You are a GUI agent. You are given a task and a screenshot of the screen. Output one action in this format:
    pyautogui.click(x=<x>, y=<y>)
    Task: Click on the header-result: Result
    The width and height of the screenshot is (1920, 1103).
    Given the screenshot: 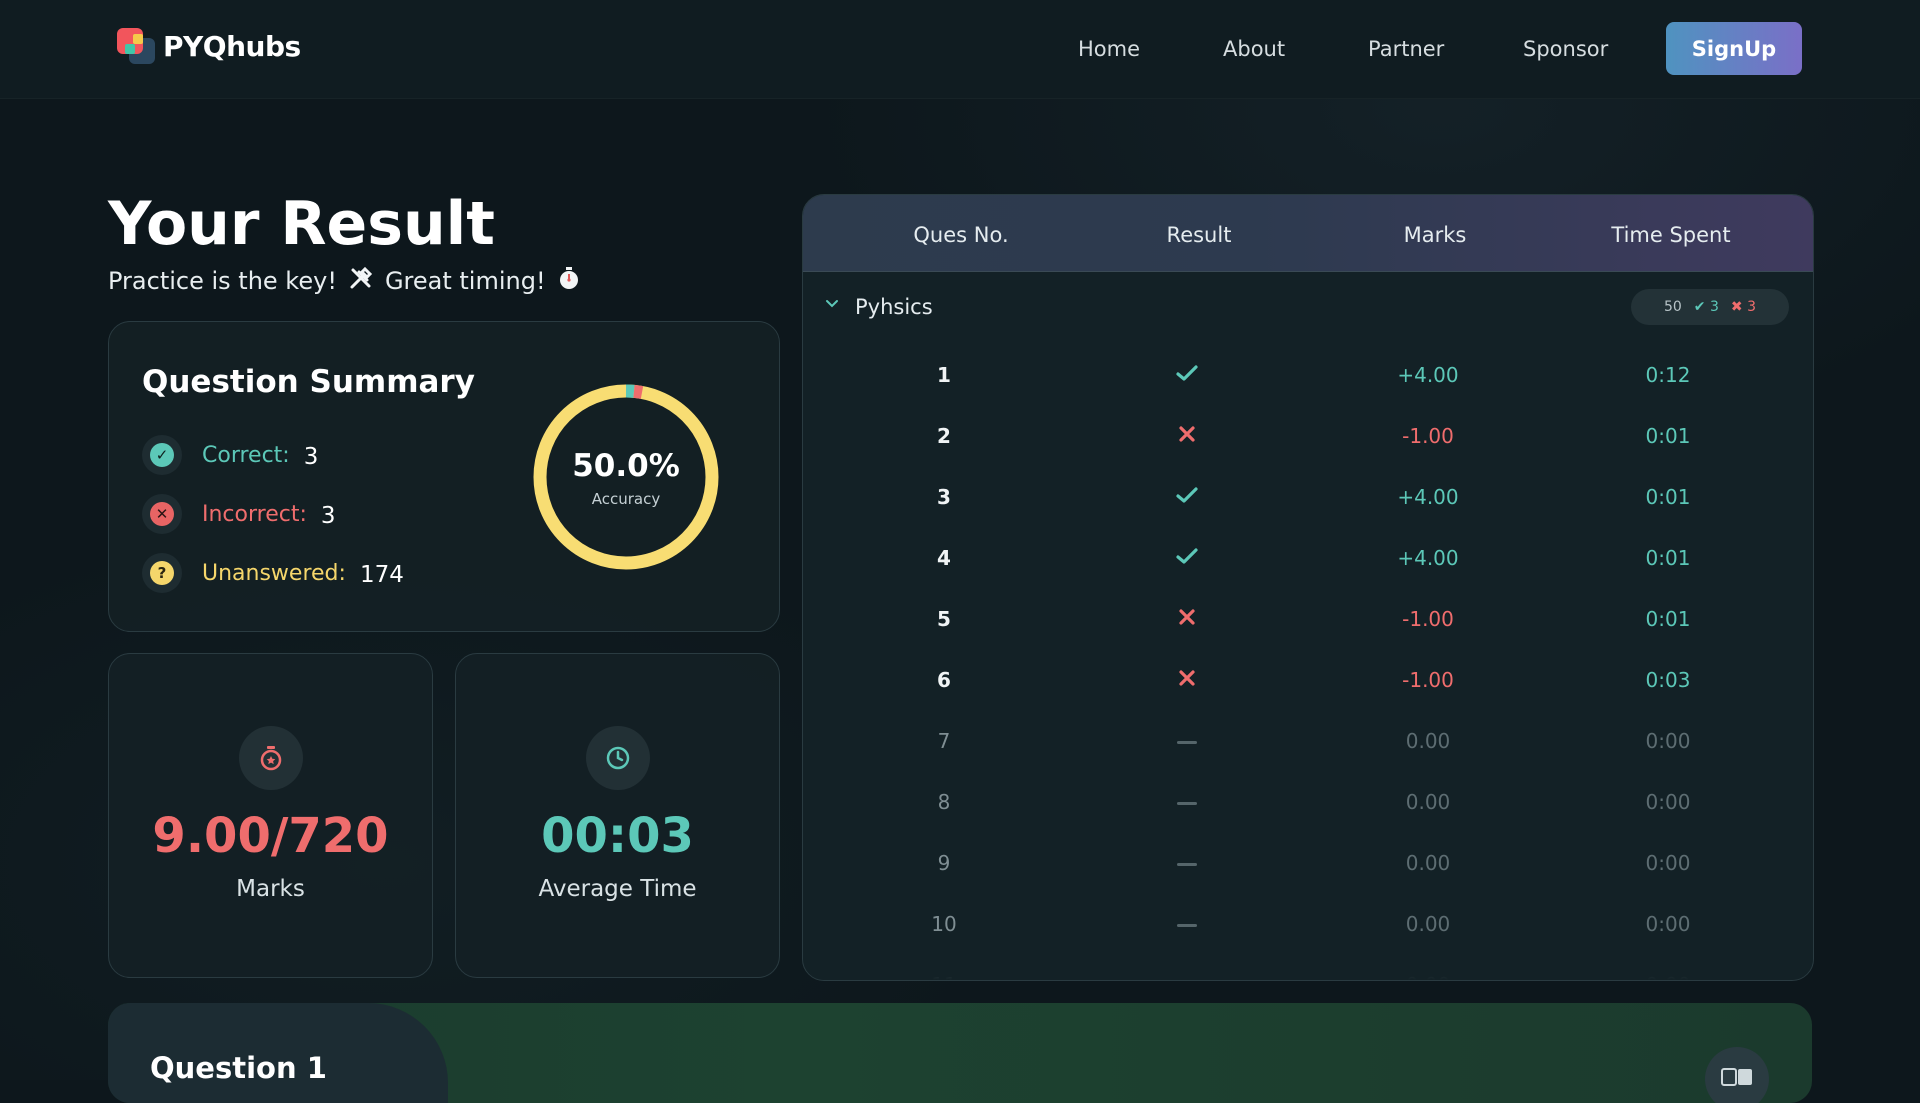 What is the action you would take?
    pyautogui.click(x=1199, y=235)
    